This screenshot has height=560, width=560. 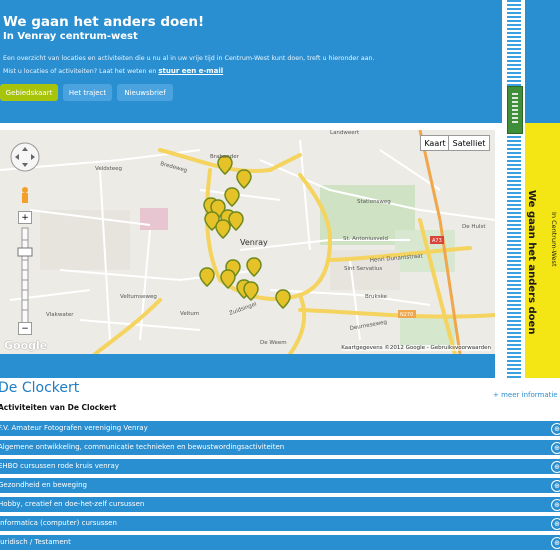 What do you see at coordinates (525, 395) in the screenshot?
I see `more-info-link: + meer informatie` at bounding box center [525, 395].